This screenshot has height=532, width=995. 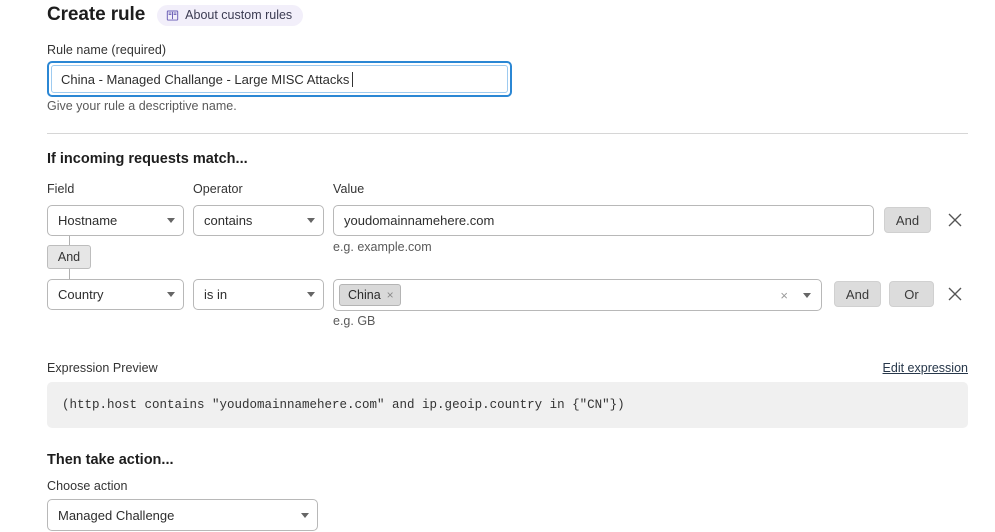 I want to click on value-hint-row-2: e.g. GB, so click(x=354, y=321).